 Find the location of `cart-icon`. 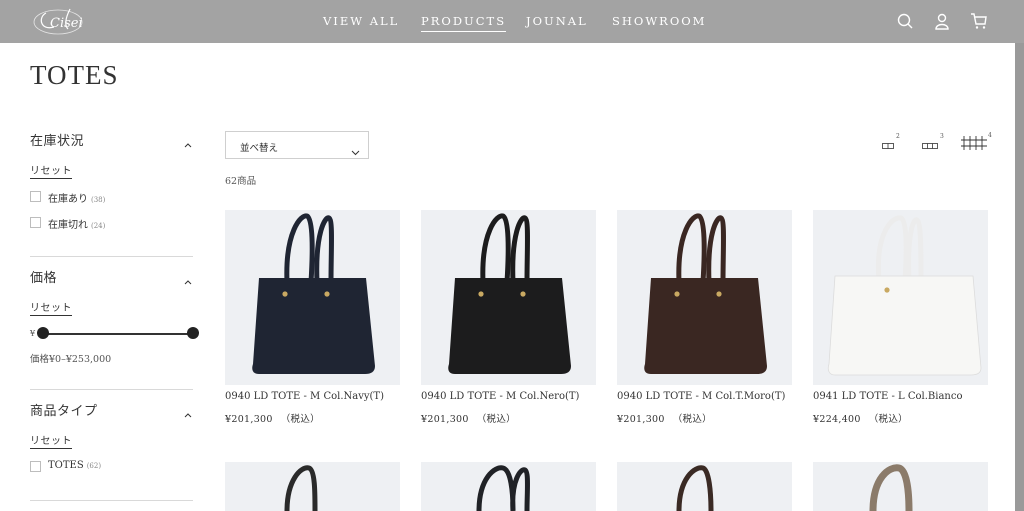

cart-icon is located at coordinates (979, 21).